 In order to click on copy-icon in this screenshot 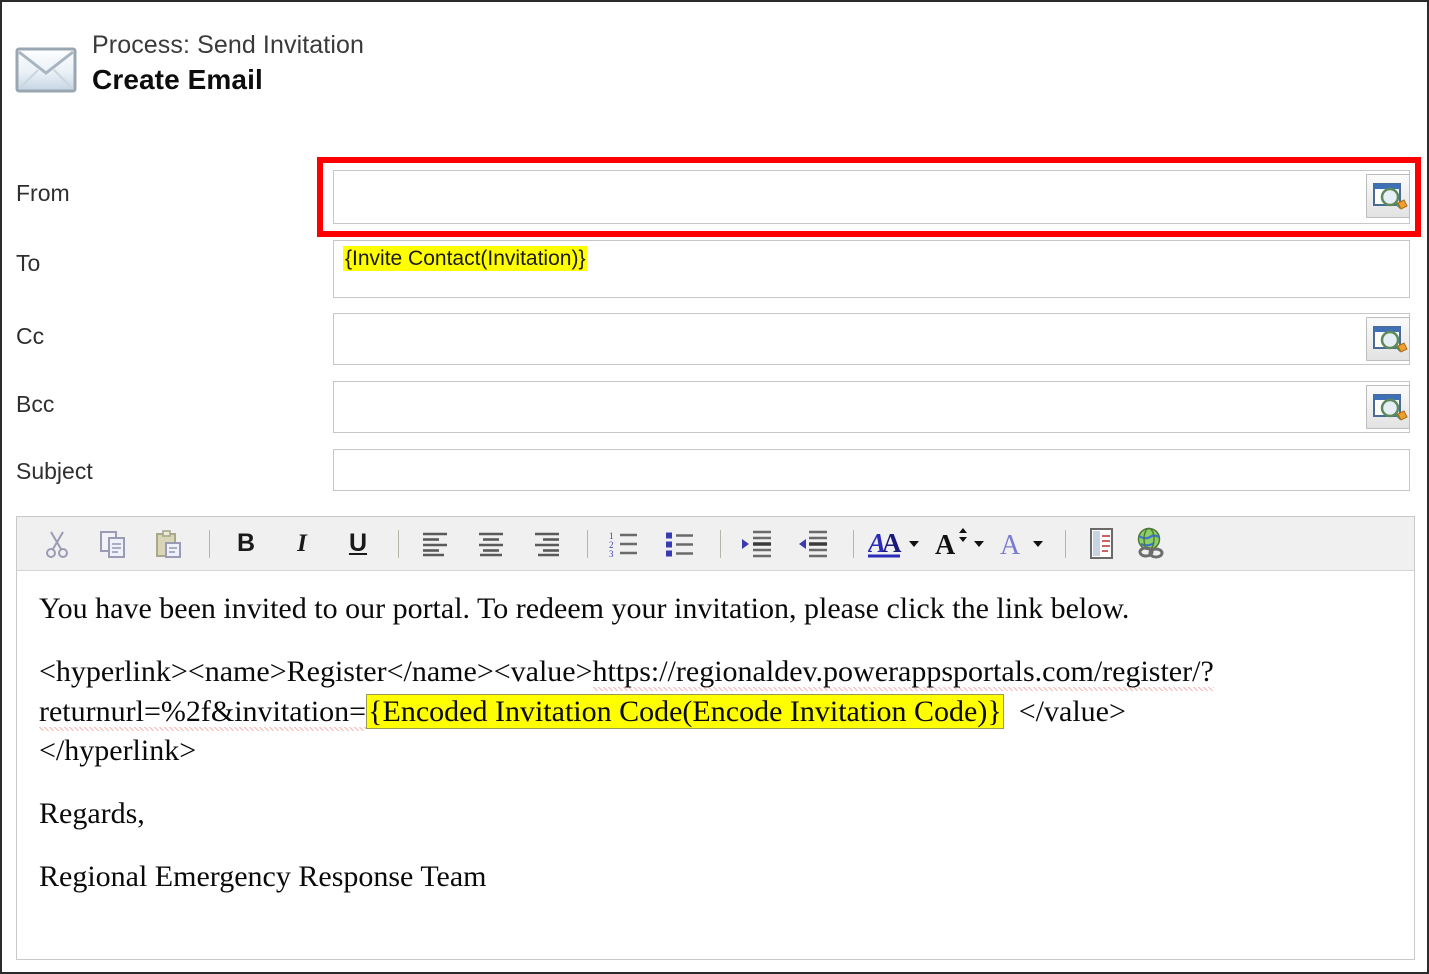, I will do `click(113, 544)`.